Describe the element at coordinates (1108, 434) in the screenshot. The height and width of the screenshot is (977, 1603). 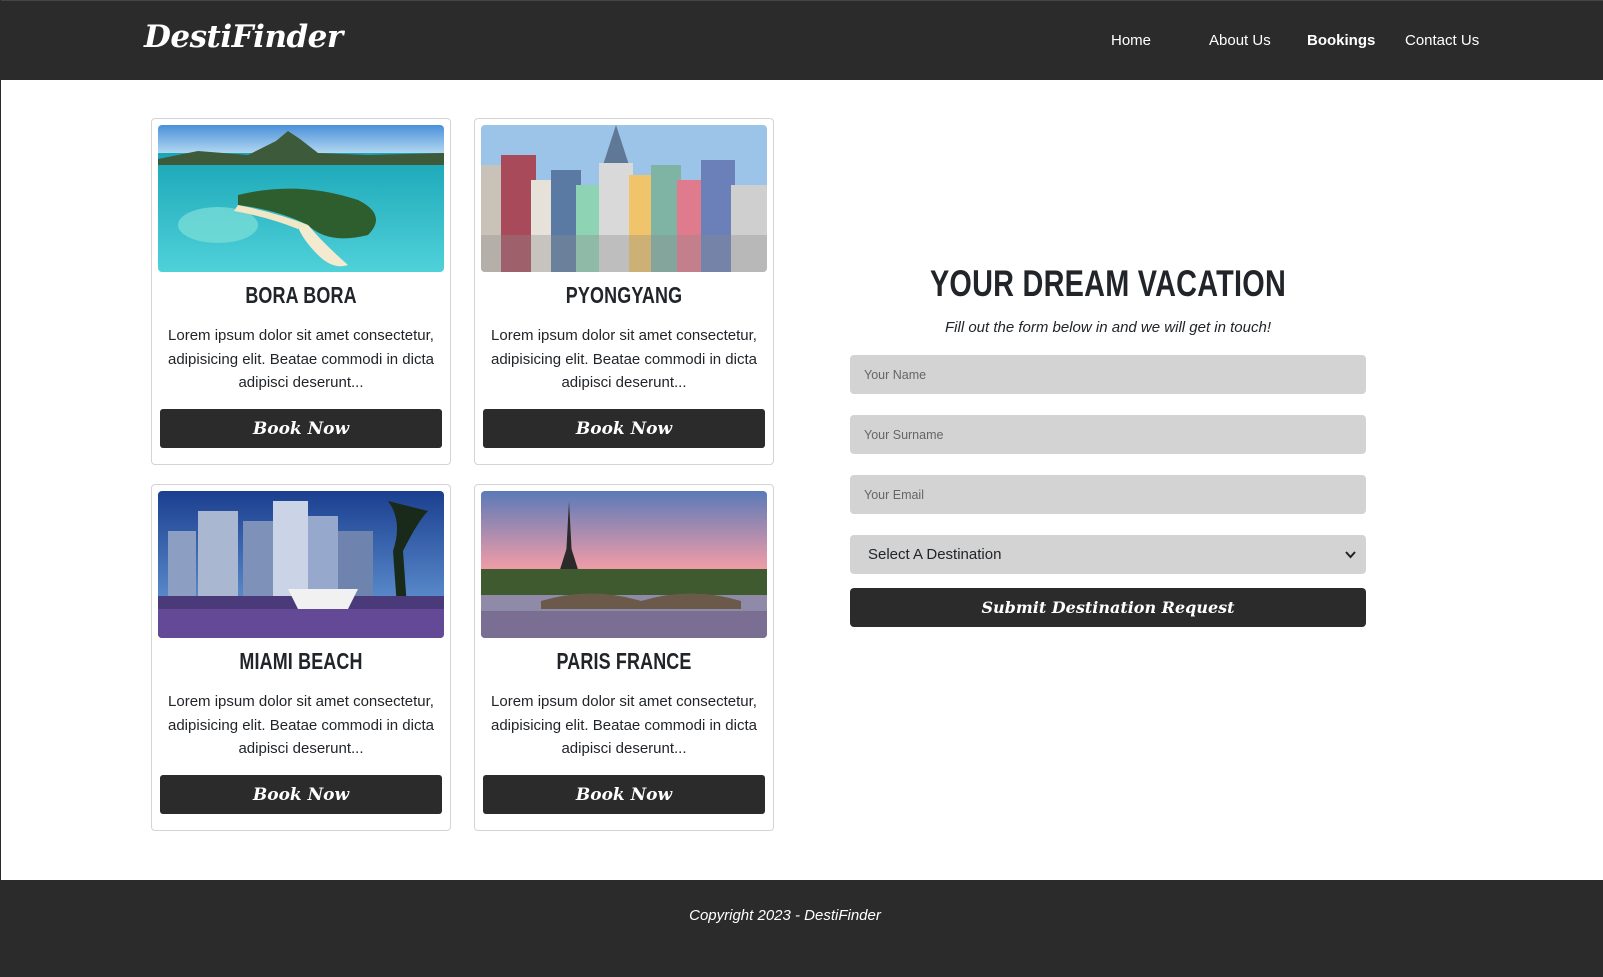
I see `surname-input` at that location.